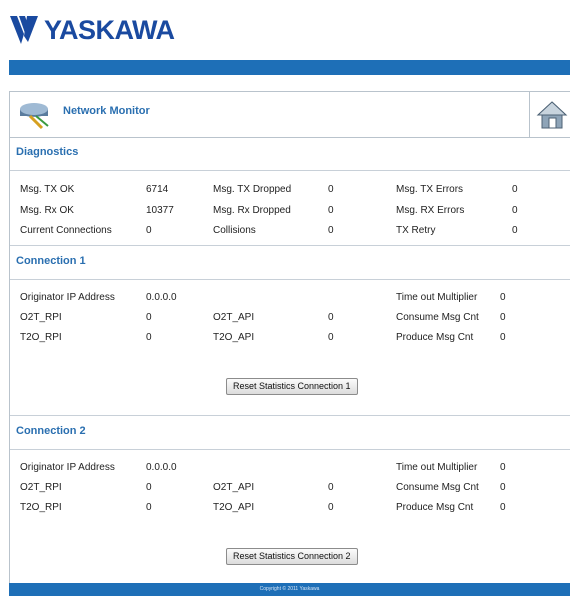 Image resolution: width=570 pixels, height=596 pixels. I want to click on page-title: Network Monitor, so click(106, 111).